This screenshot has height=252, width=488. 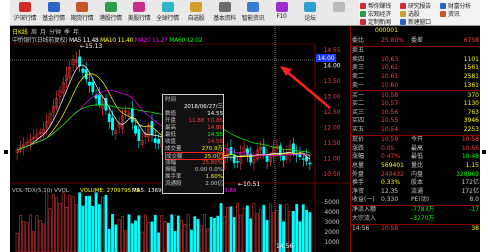 What do you see at coordinates (82, 12) in the screenshot?
I see `toolbar-button-2: 期货行情` at bounding box center [82, 12].